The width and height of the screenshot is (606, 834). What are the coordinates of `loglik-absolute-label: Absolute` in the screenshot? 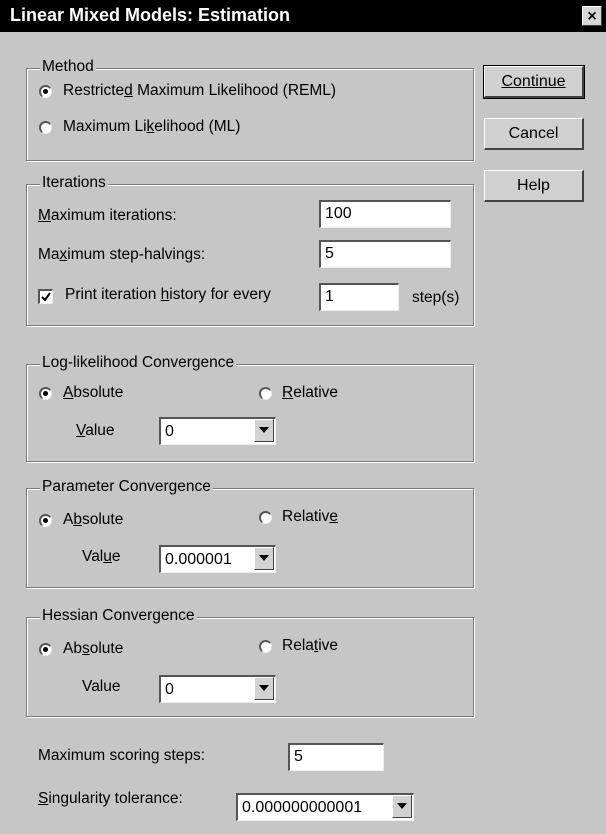 It's located at (93, 393).